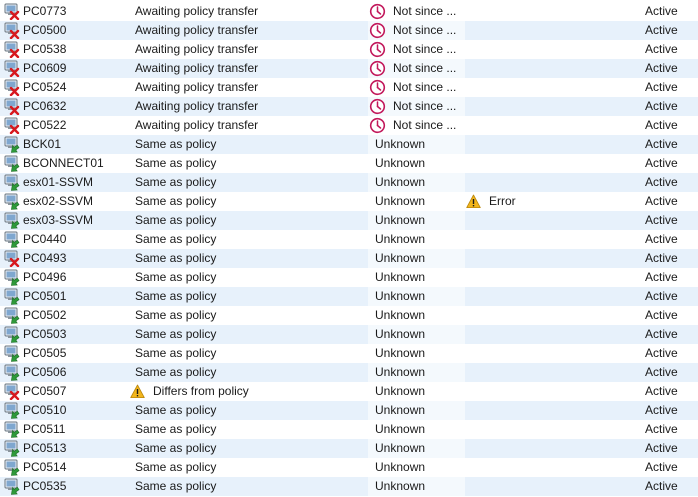 This screenshot has width=698, height=497. I want to click on table-row: PC0496 Same as policy Unknown Active, so click(349, 277).